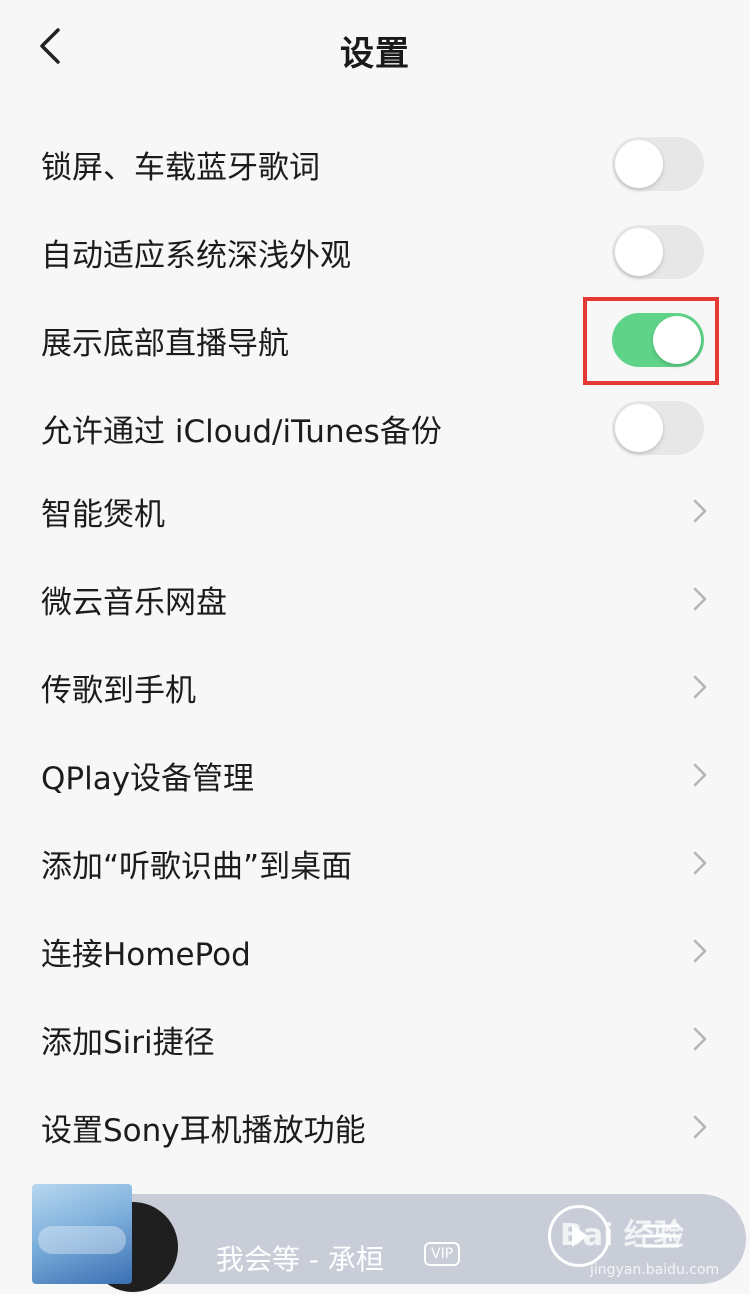  What do you see at coordinates (375, 54) in the screenshot?
I see `page-title: 设置` at bounding box center [375, 54].